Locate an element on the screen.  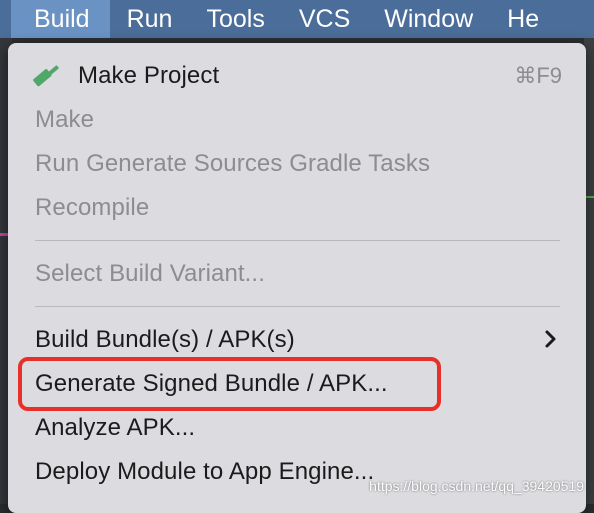
menu-item-label: Make is located at coordinates (65, 119).